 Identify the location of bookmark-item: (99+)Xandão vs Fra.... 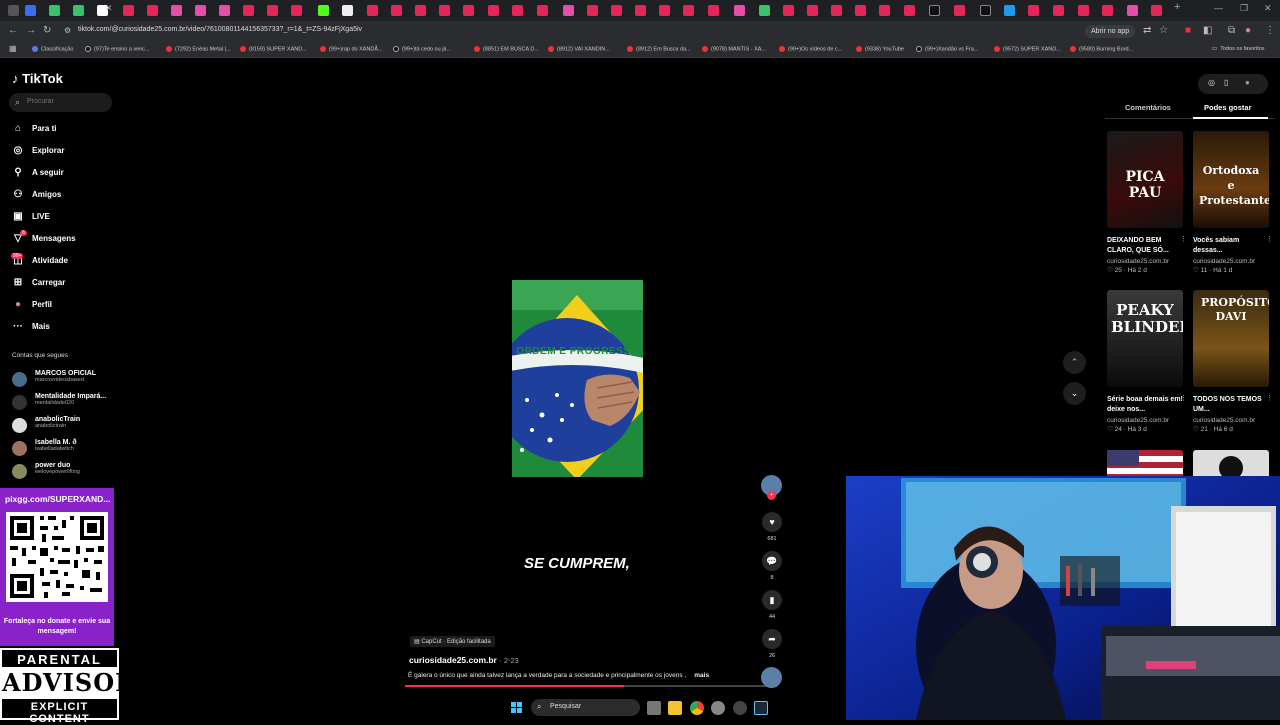
(947, 49).